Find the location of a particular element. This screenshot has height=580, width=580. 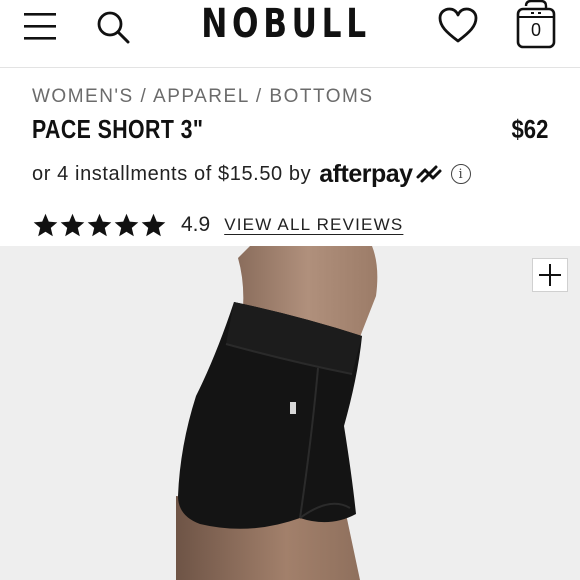

afterpay-brand-text: afterpay is located at coordinates (366, 173).